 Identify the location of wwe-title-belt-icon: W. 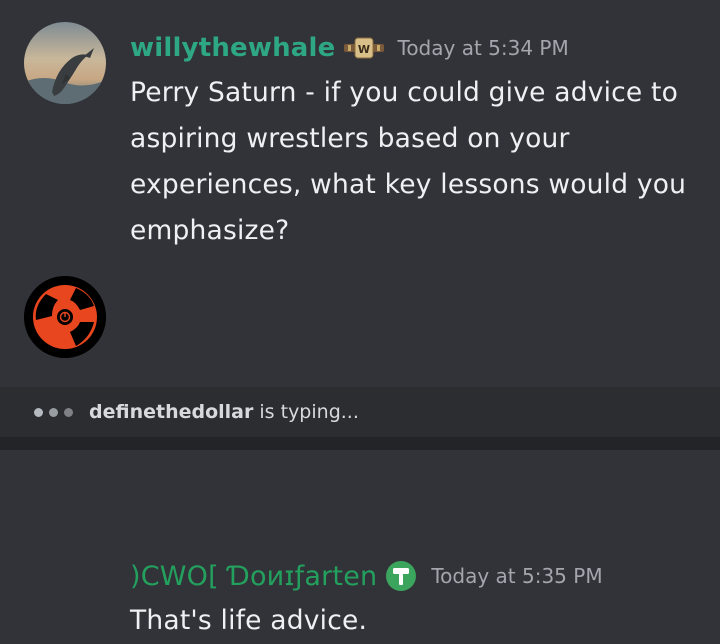
(363, 48).